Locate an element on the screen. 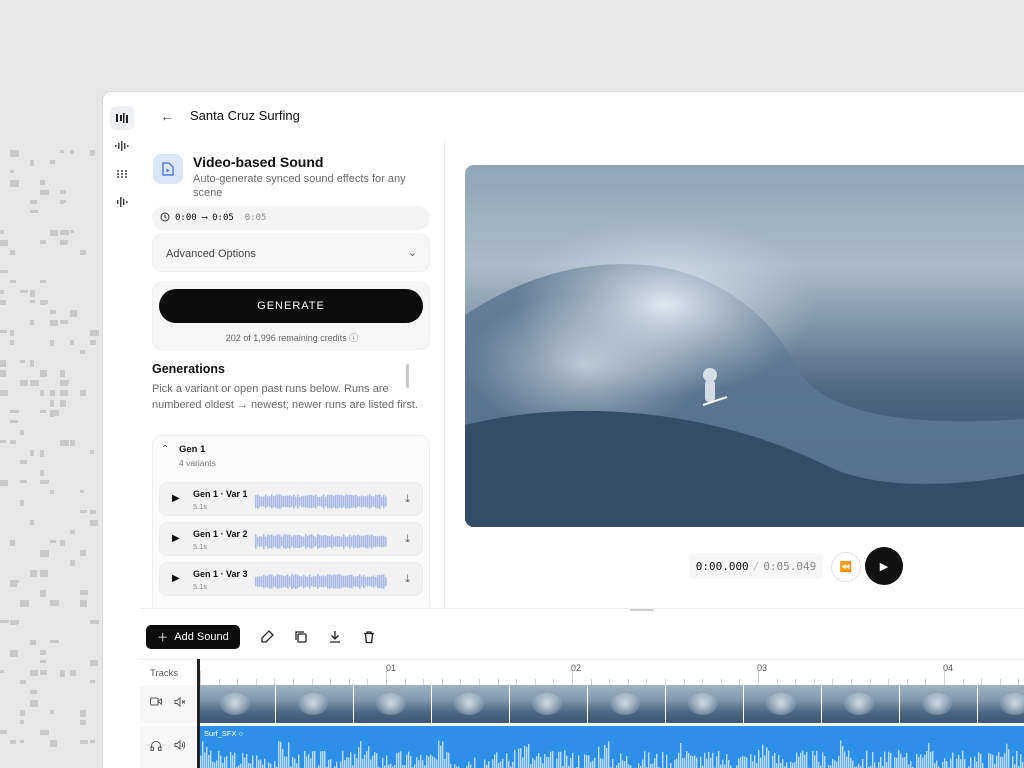 The height and width of the screenshot is (768, 1024). add-sound-label: Add Sound is located at coordinates (201, 637).